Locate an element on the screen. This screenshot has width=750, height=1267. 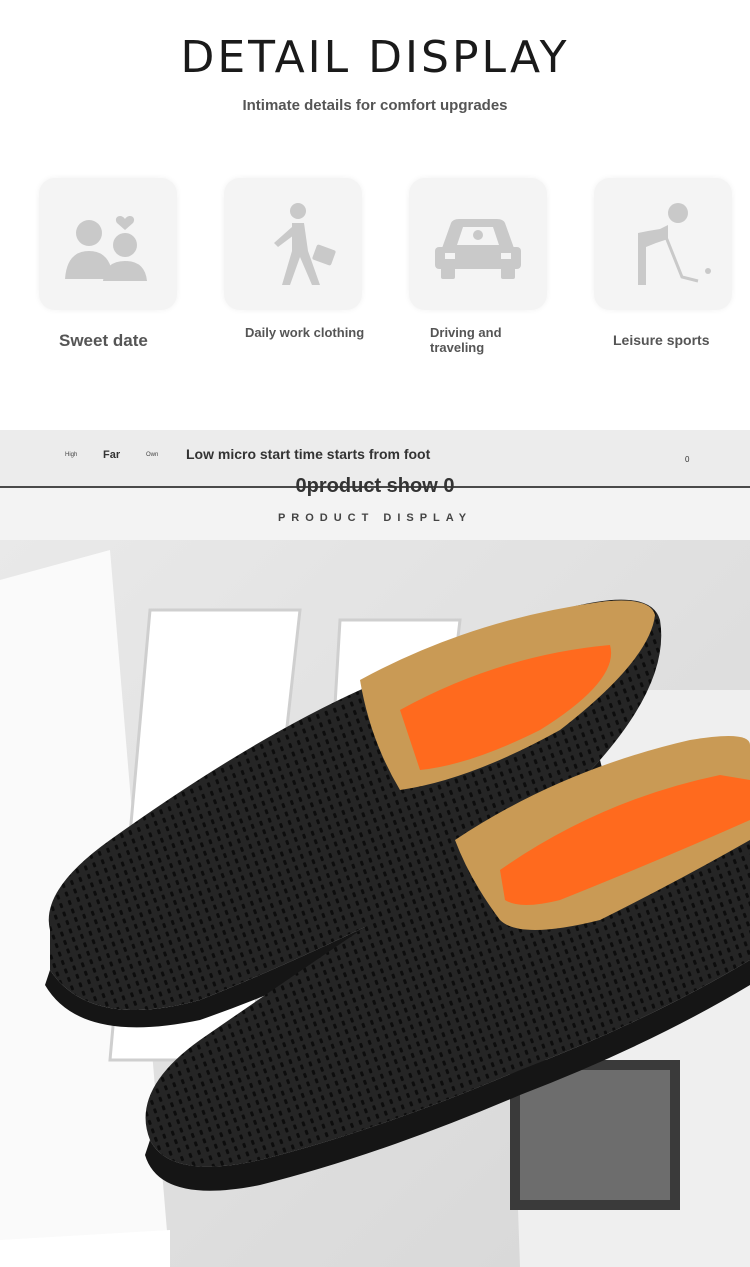
product-heading: 0product show 0 is located at coordinates (375, 486).